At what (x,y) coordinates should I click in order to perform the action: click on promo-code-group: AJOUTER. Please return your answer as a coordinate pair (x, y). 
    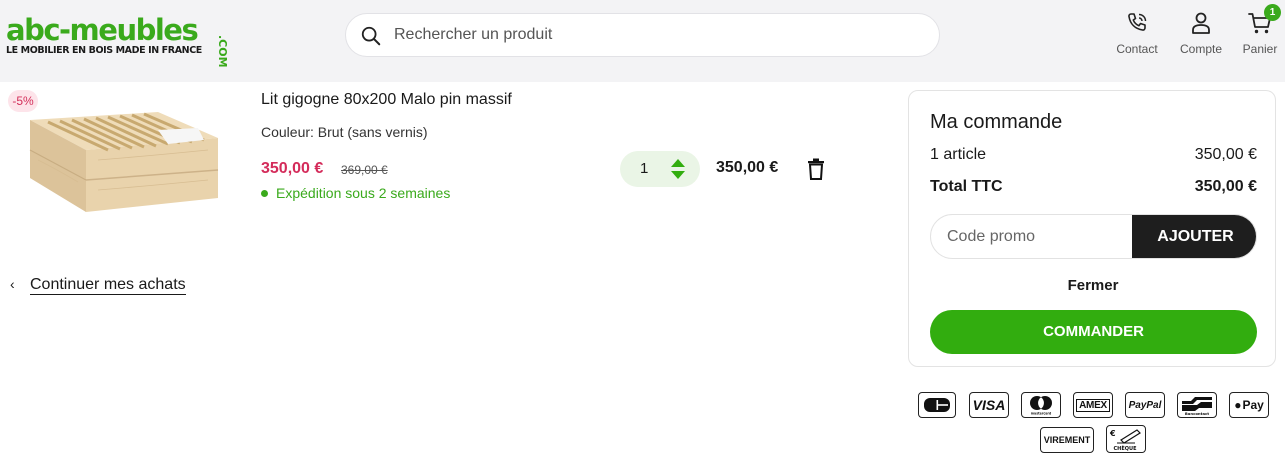
    Looking at the image, I should click on (1093, 236).